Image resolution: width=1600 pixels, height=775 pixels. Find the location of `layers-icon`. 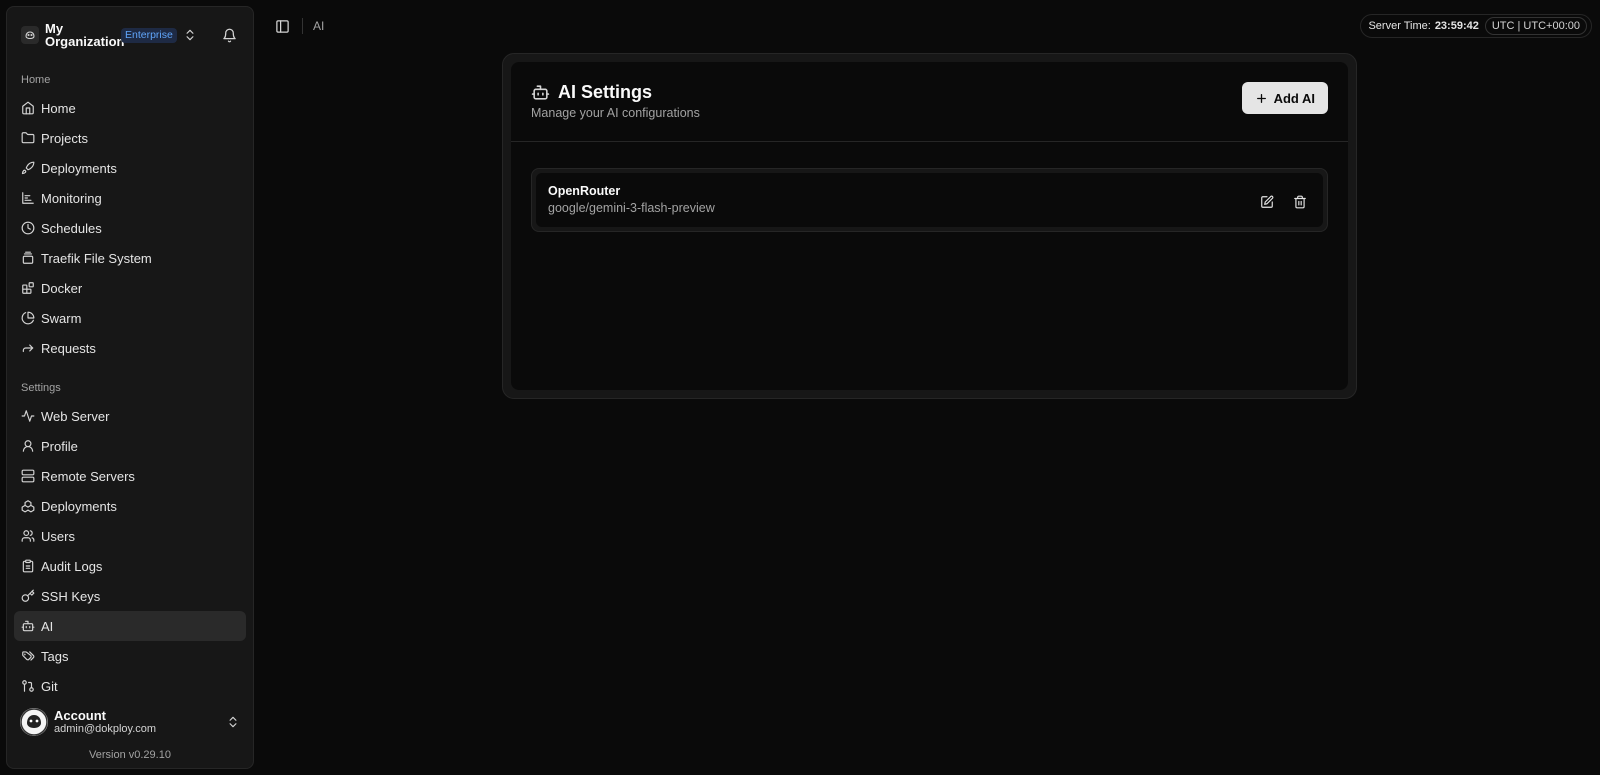

layers-icon is located at coordinates (28, 258).